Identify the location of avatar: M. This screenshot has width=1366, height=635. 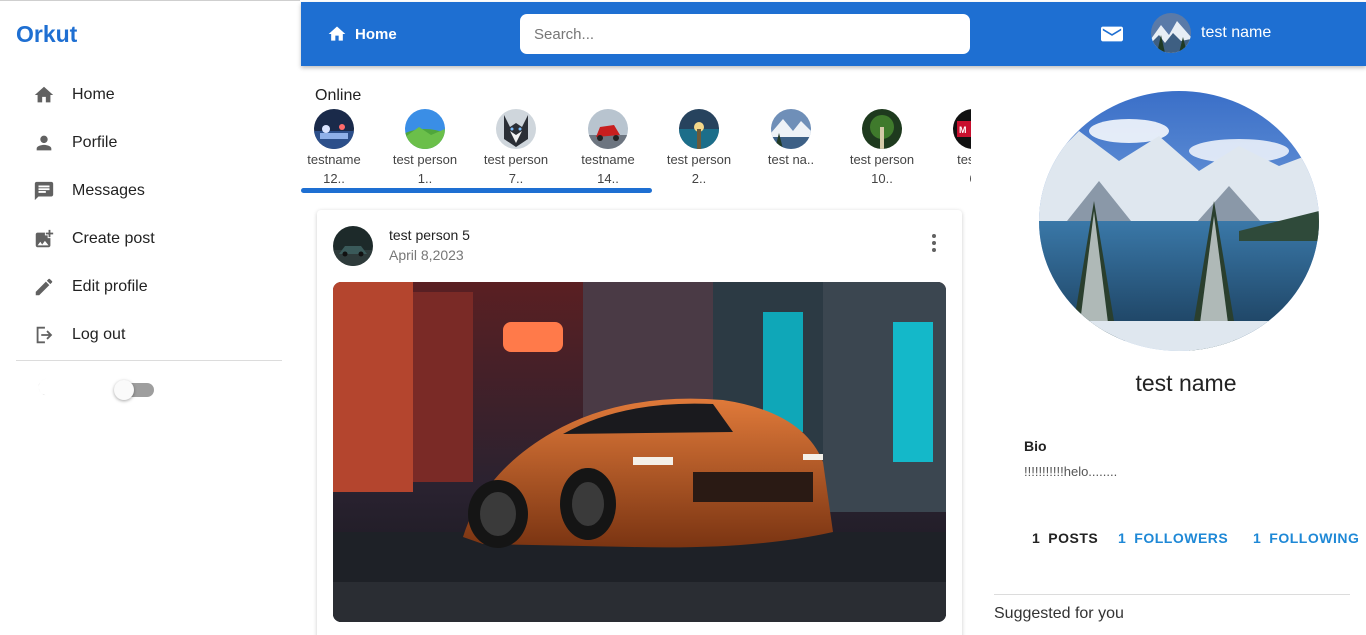
(962, 129).